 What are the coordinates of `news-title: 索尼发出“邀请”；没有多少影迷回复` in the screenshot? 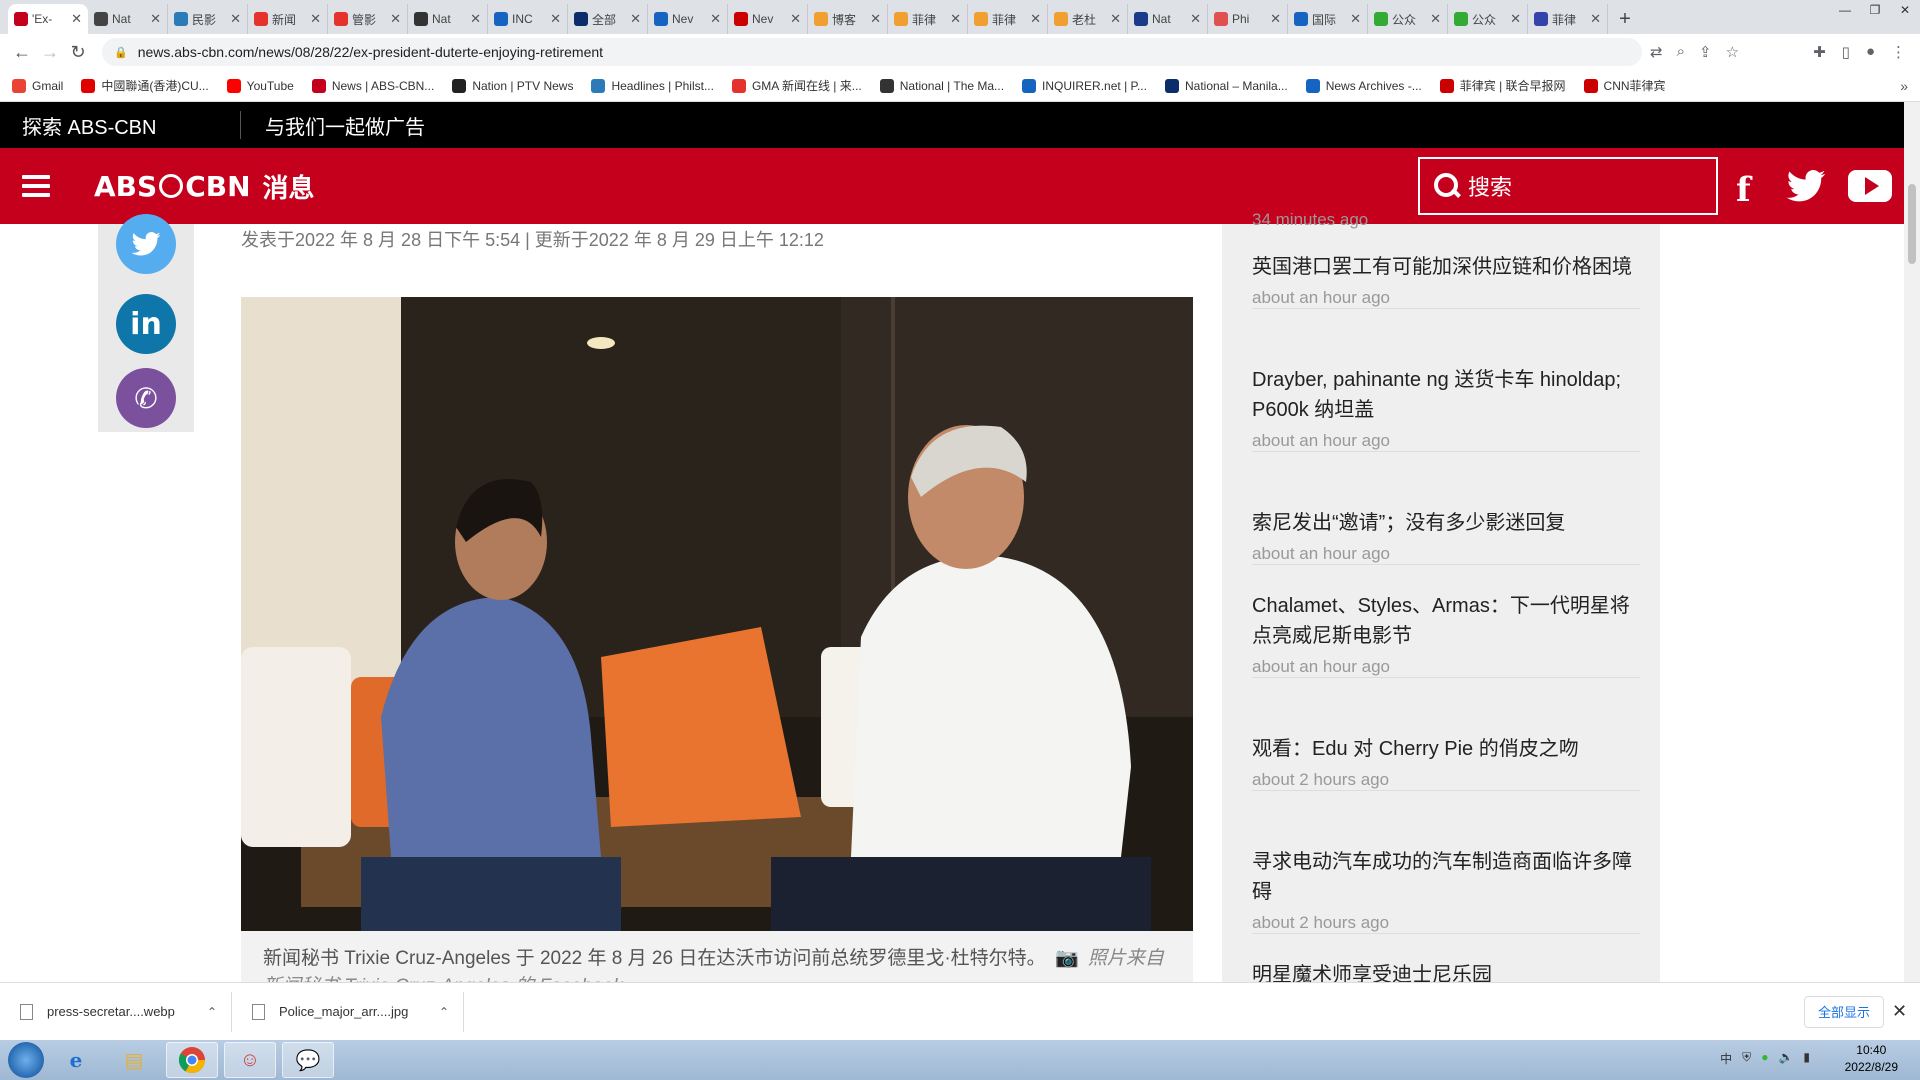 It's located at (1446, 523).